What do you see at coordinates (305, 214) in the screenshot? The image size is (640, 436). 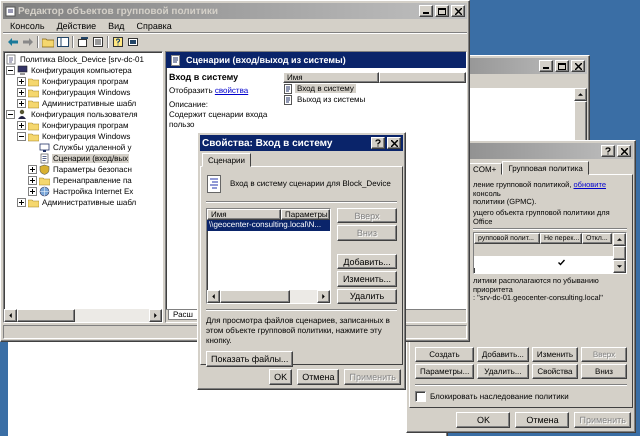 I see `column-header: Параметры` at bounding box center [305, 214].